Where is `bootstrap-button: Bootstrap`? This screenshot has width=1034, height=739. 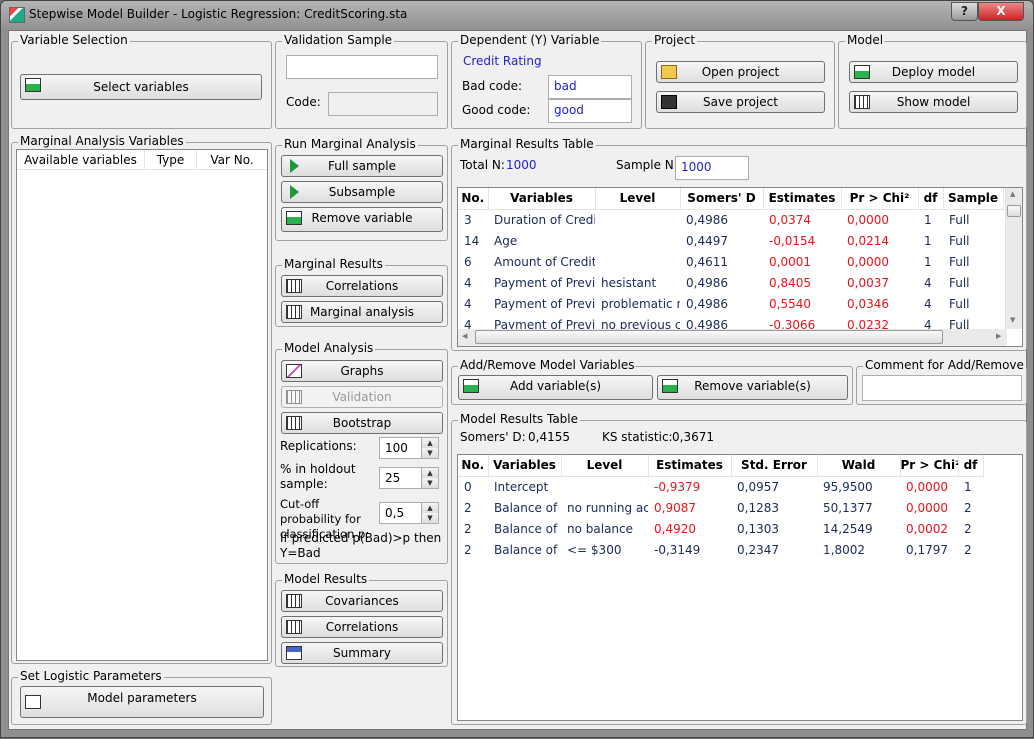 bootstrap-button: Bootstrap is located at coordinates (362, 423).